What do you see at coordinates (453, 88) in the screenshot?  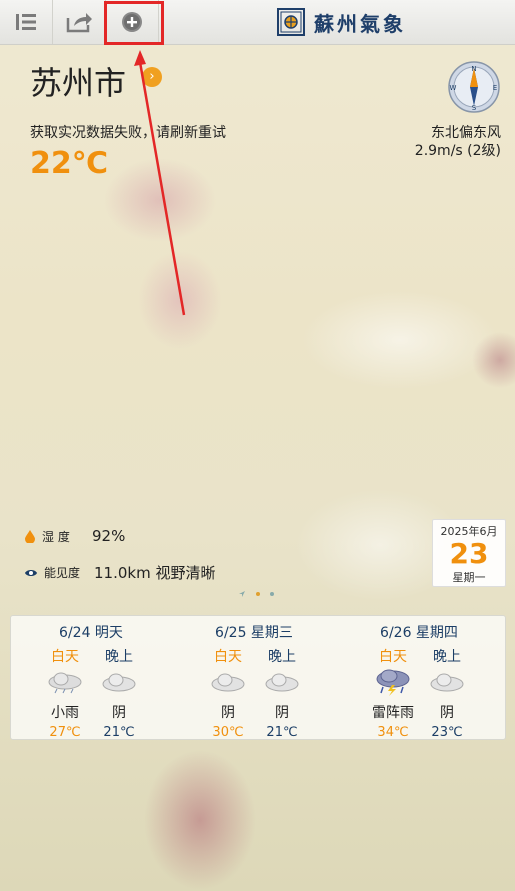 I see `compass-w: W` at bounding box center [453, 88].